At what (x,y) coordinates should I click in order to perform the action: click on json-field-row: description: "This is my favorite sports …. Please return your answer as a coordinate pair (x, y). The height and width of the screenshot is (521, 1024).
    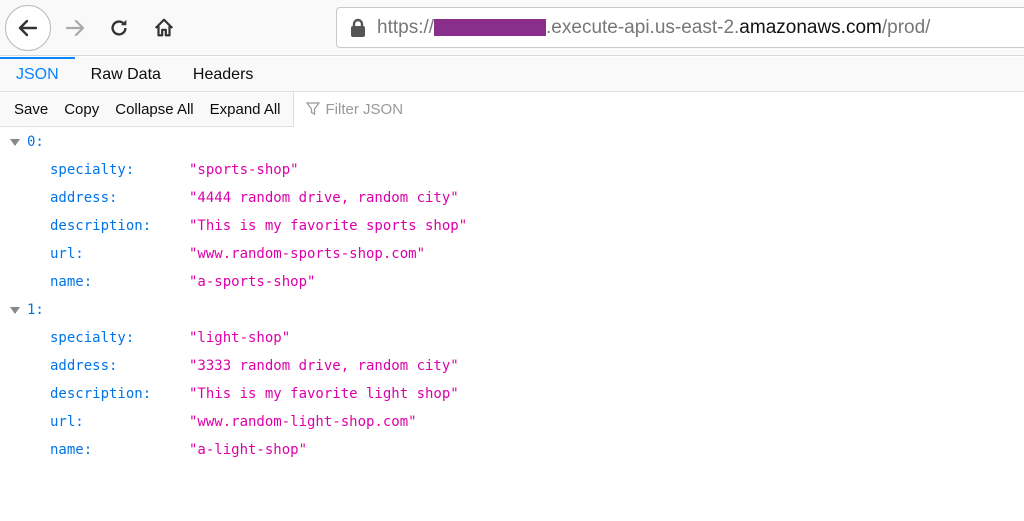
    Looking at the image, I should click on (233, 226).